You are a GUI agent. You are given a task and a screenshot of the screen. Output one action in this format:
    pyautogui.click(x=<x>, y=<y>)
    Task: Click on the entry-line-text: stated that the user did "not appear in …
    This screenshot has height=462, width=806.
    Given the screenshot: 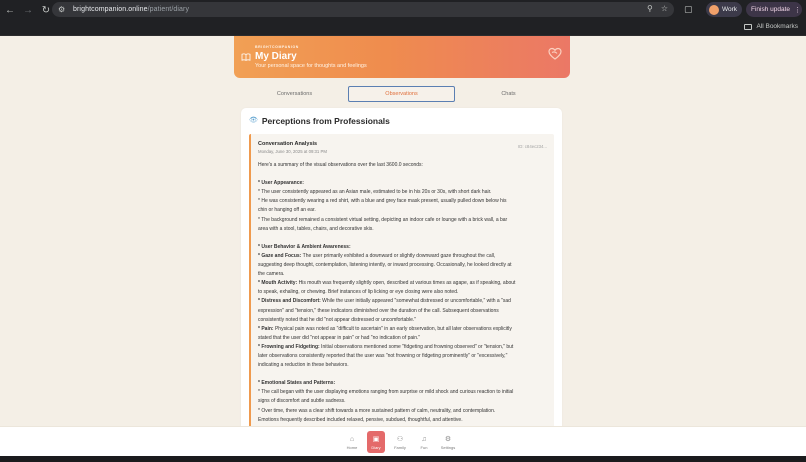 What is the action you would take?
    pyautogui.click(x=339, y=337)
    